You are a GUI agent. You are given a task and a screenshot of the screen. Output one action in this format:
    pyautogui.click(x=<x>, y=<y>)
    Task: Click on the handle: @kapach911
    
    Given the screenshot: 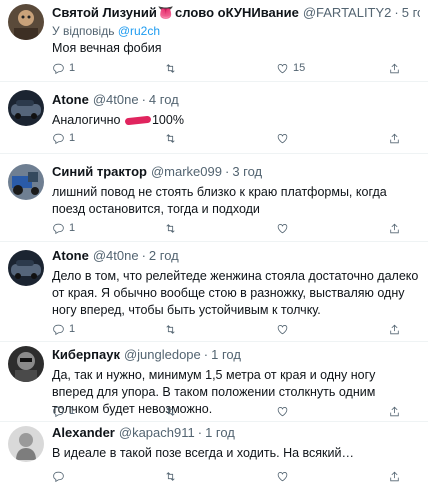 What is the action you would take?
    pyautogui.click(x=157, y=433)
    